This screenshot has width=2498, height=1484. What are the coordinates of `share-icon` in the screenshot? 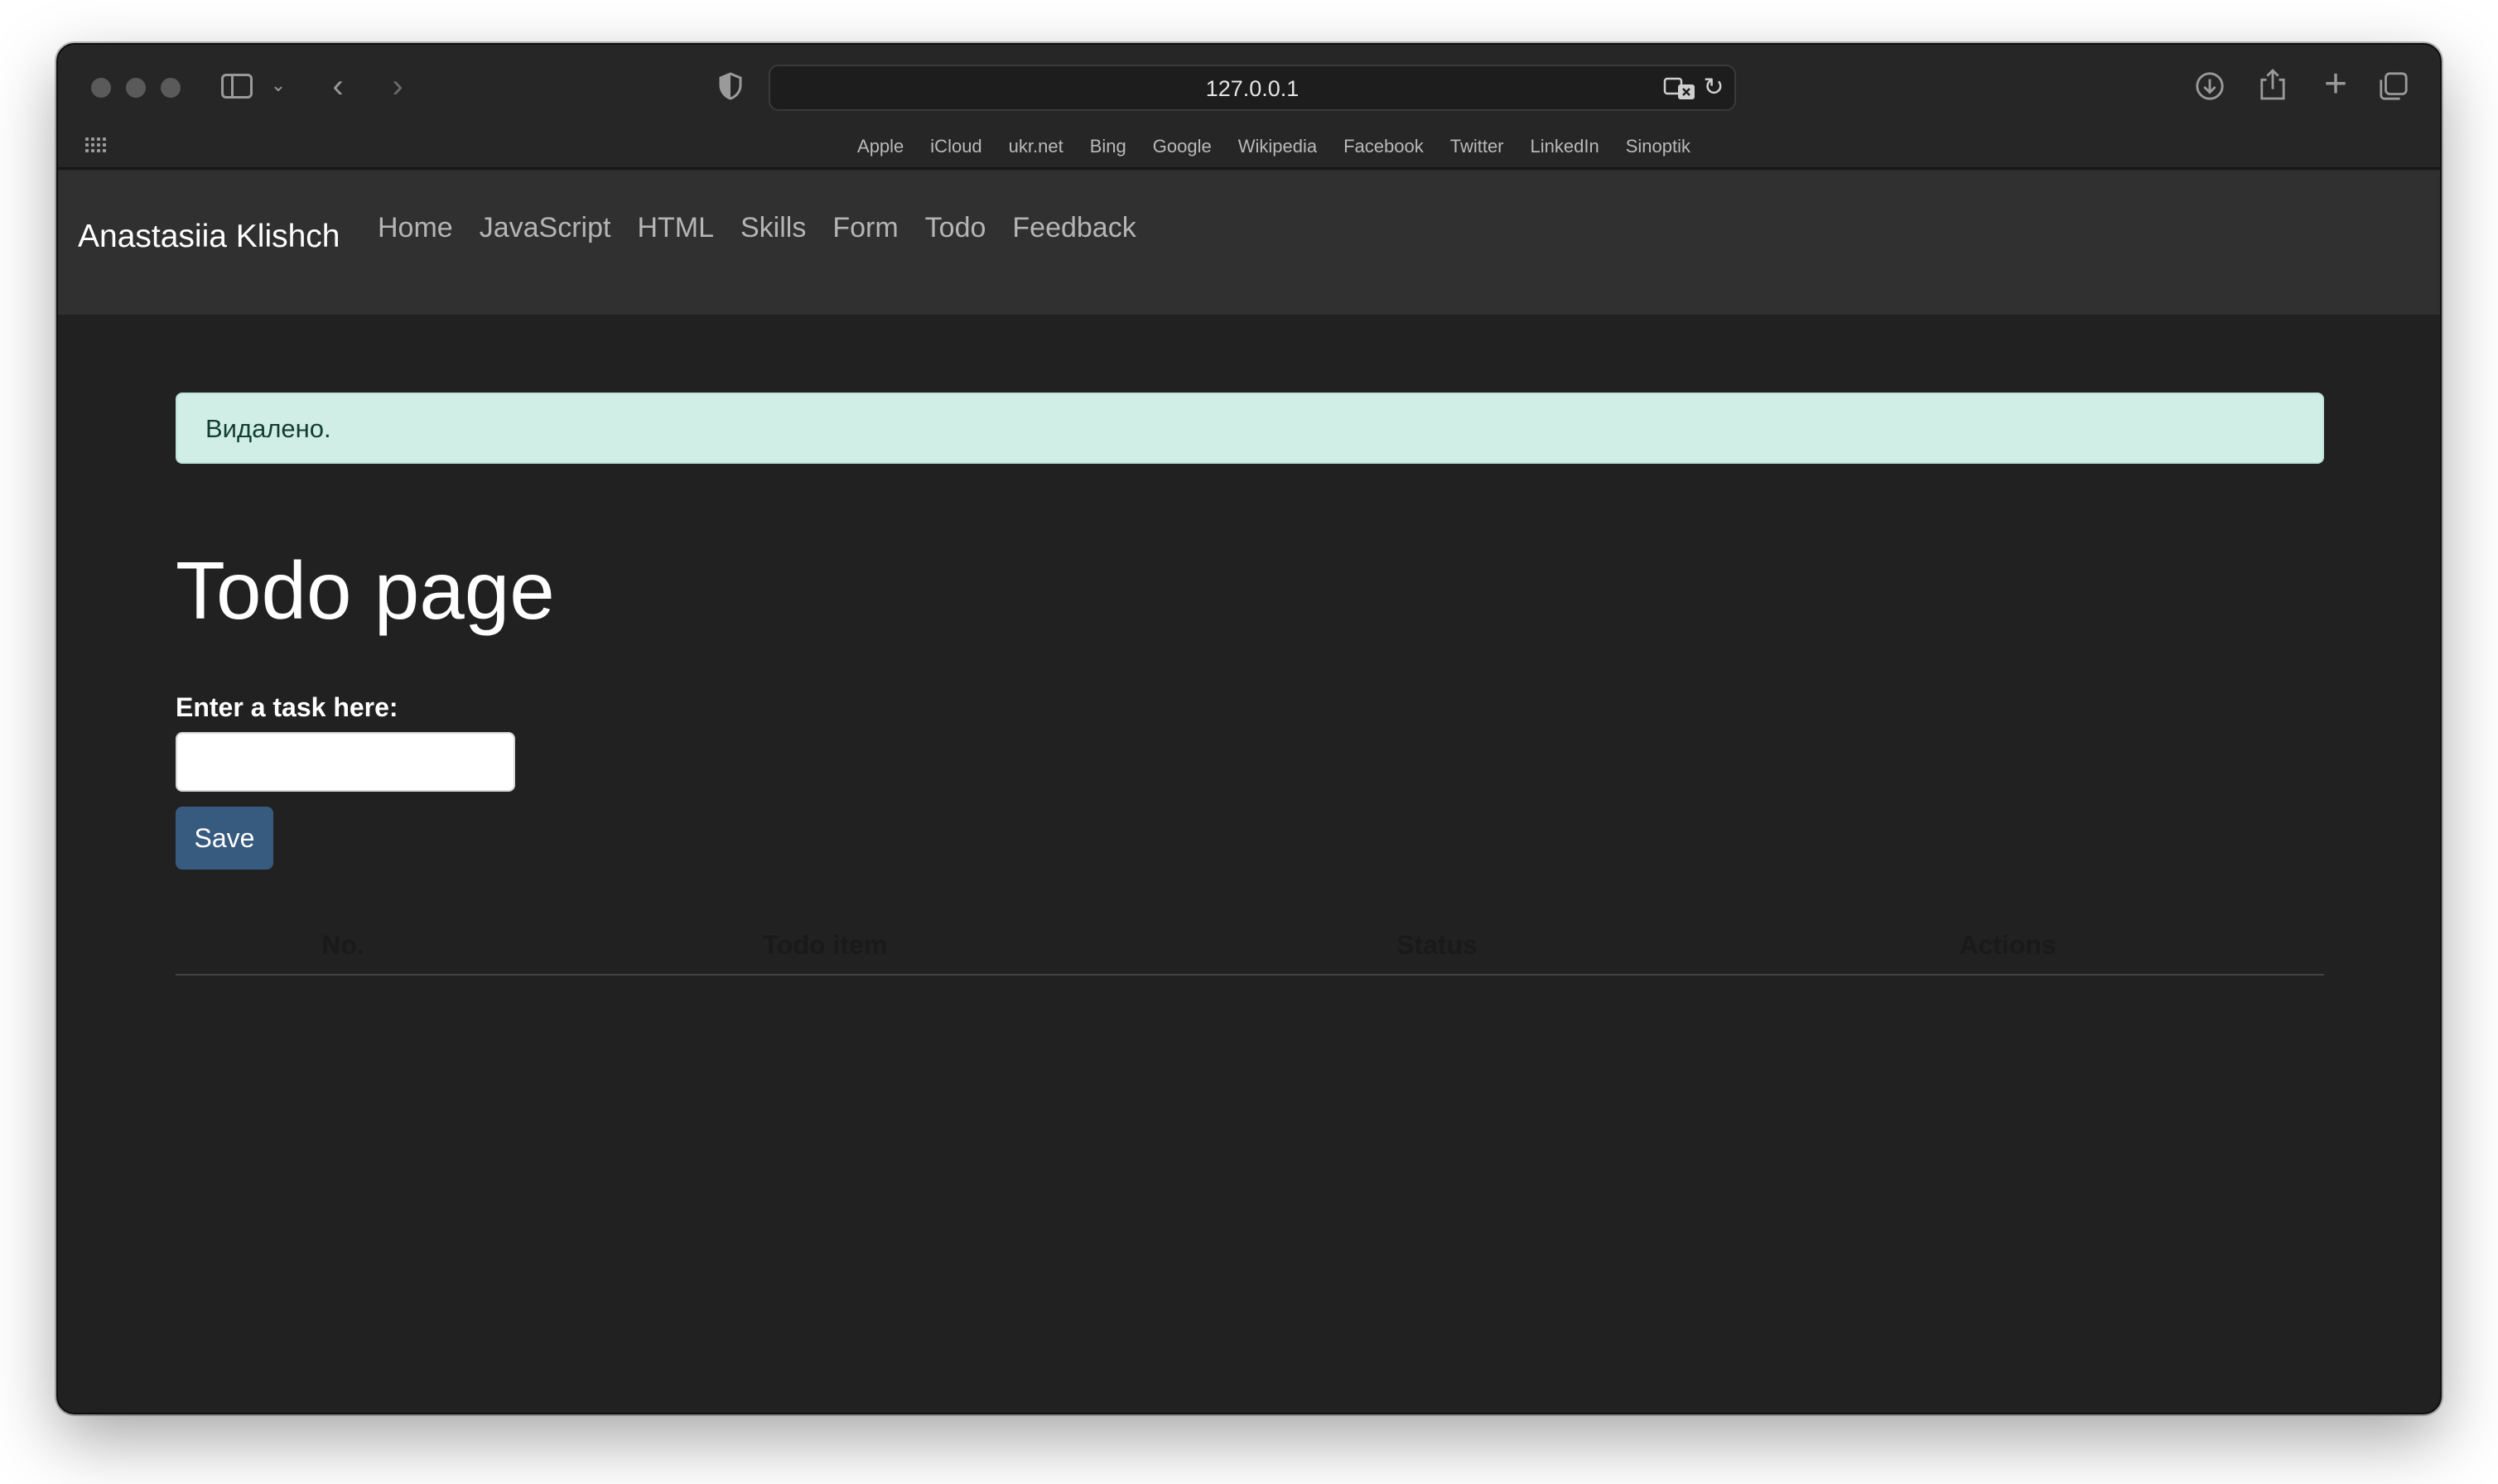 It's located at (2272, 84).